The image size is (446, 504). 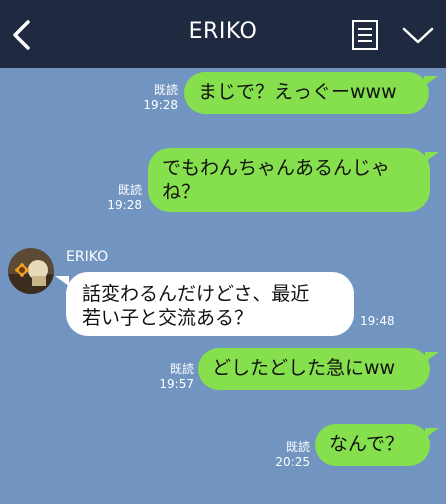 I want to click on message-bubble: なんで？, so click(x=372, y=445).